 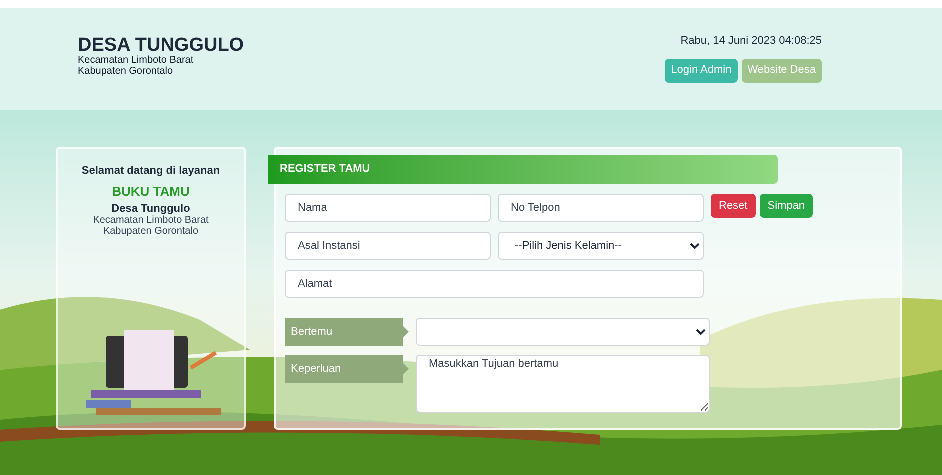 I want to click on village-name: Desa Tunggulo, so click(x=151, y=209).